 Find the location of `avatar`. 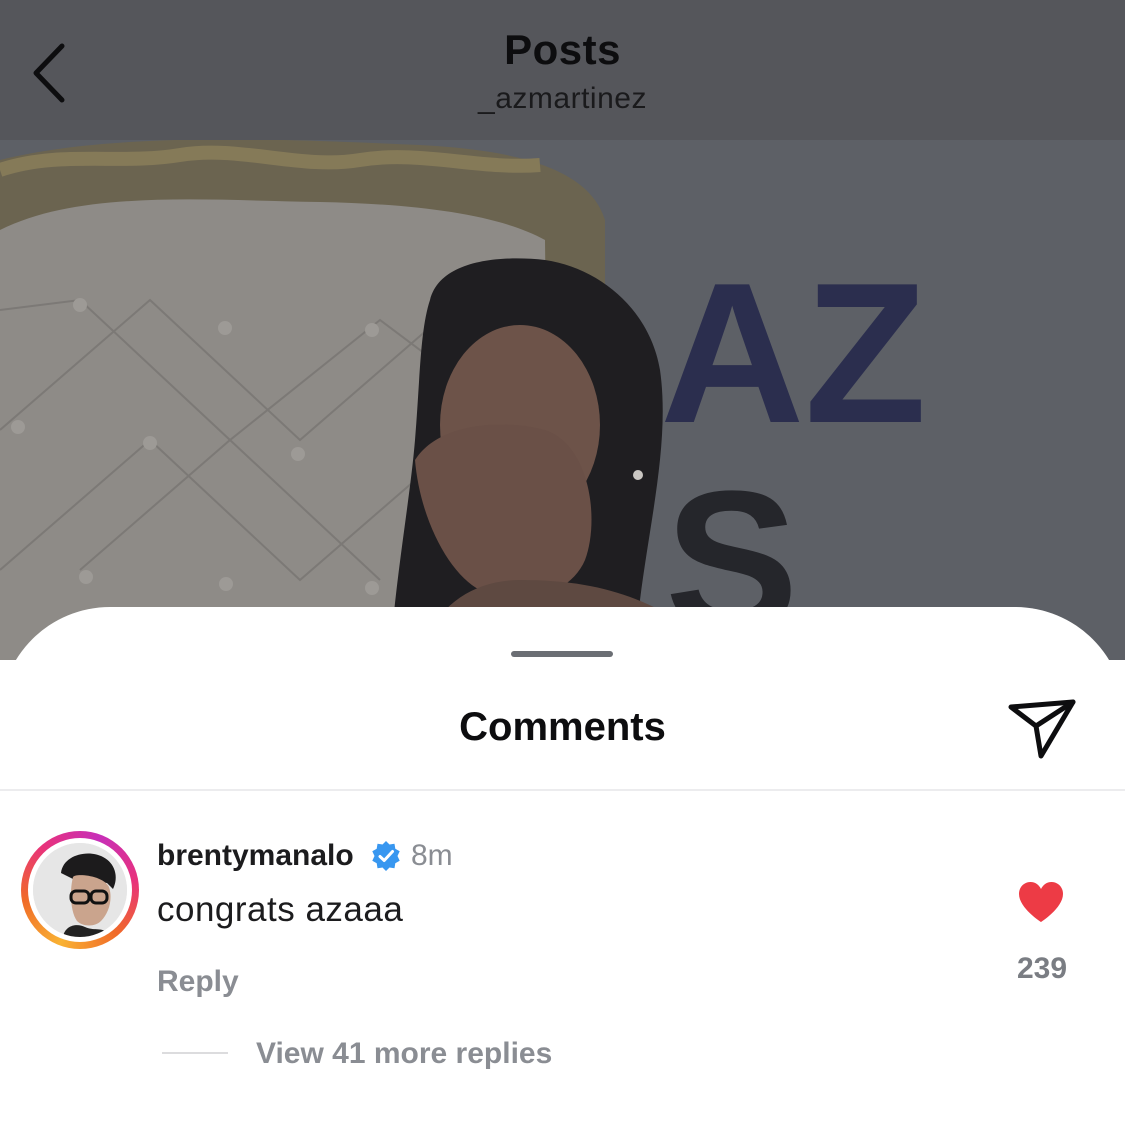

avatar is located at coordinates (80, 890).